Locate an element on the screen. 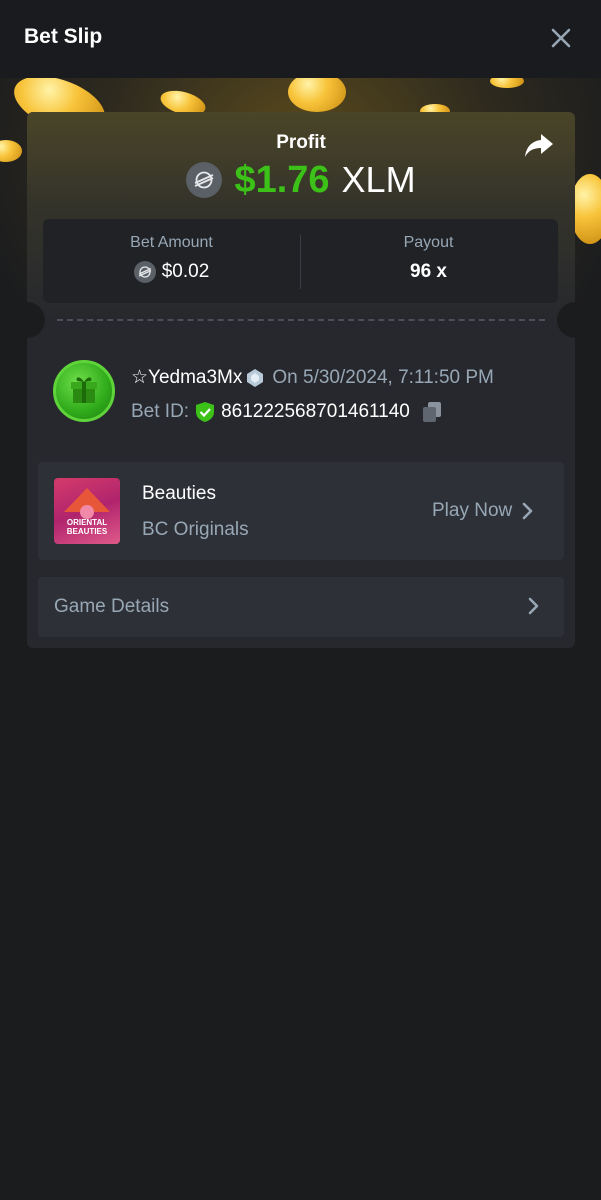 The width and height of the screenshot is (601, 1200). bet-amount-value: $0.02 is located at coordinates (185, 271).